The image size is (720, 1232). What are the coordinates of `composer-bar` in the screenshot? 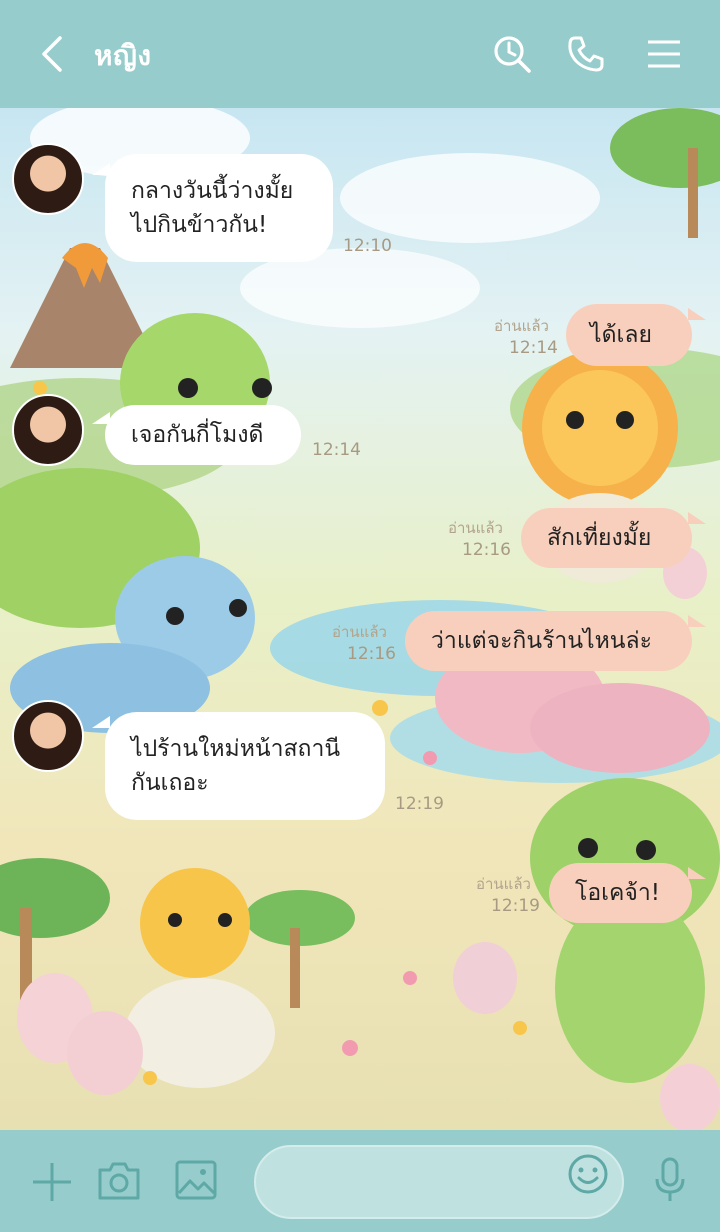 It's located at (360, 1181).